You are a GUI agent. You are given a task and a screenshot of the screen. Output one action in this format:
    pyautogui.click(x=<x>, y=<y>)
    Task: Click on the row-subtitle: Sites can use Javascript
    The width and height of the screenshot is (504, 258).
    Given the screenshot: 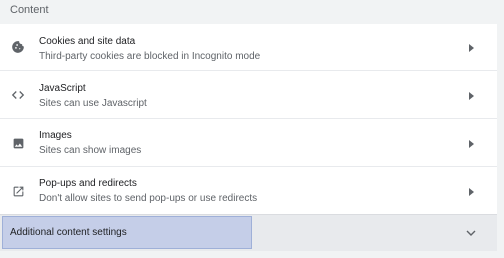 What is the action you would take?
    pyautogui.click(x=93, y=103)
    